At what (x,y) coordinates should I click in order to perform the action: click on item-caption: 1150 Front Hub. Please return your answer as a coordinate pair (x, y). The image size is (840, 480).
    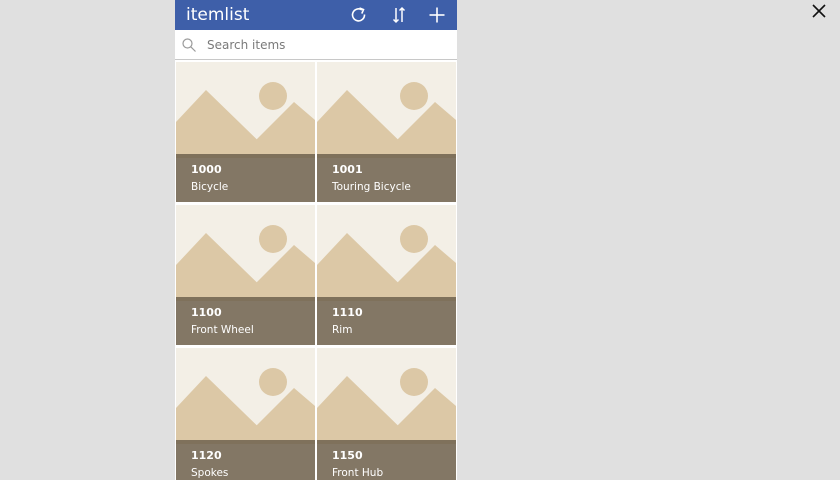
    Looking at the image, I should click on (386, 460).